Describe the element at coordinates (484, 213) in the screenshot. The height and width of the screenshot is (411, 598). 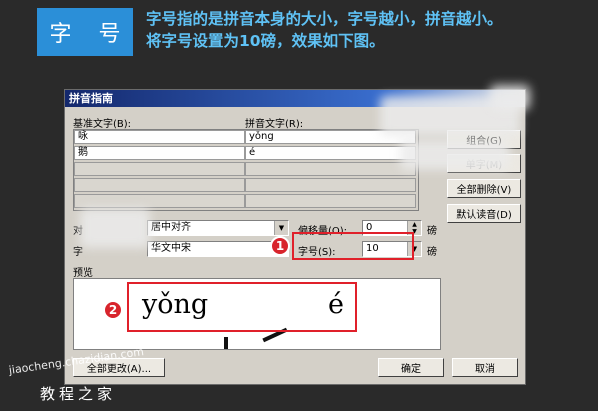
I see `default-reading-button: 默认读音(D)` at that location.